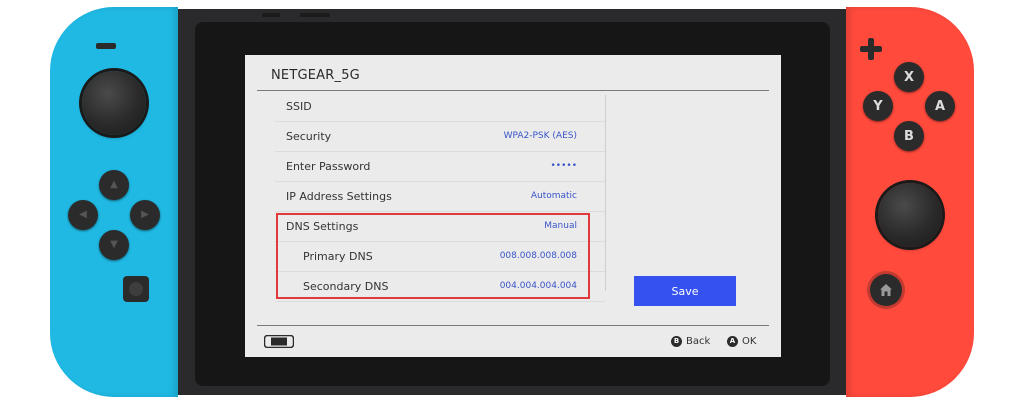  I want to click on row-label: Primary DNS, so click(338, 256).